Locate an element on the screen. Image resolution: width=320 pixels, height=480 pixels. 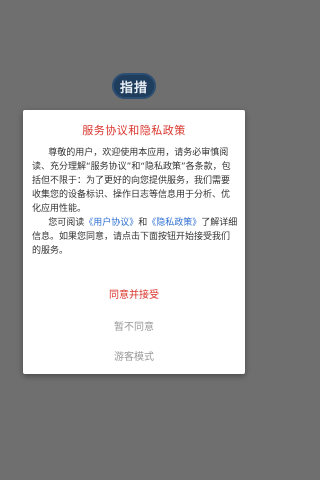
guest-mode-button: 游客模式 is located at coordinates (134, 355).